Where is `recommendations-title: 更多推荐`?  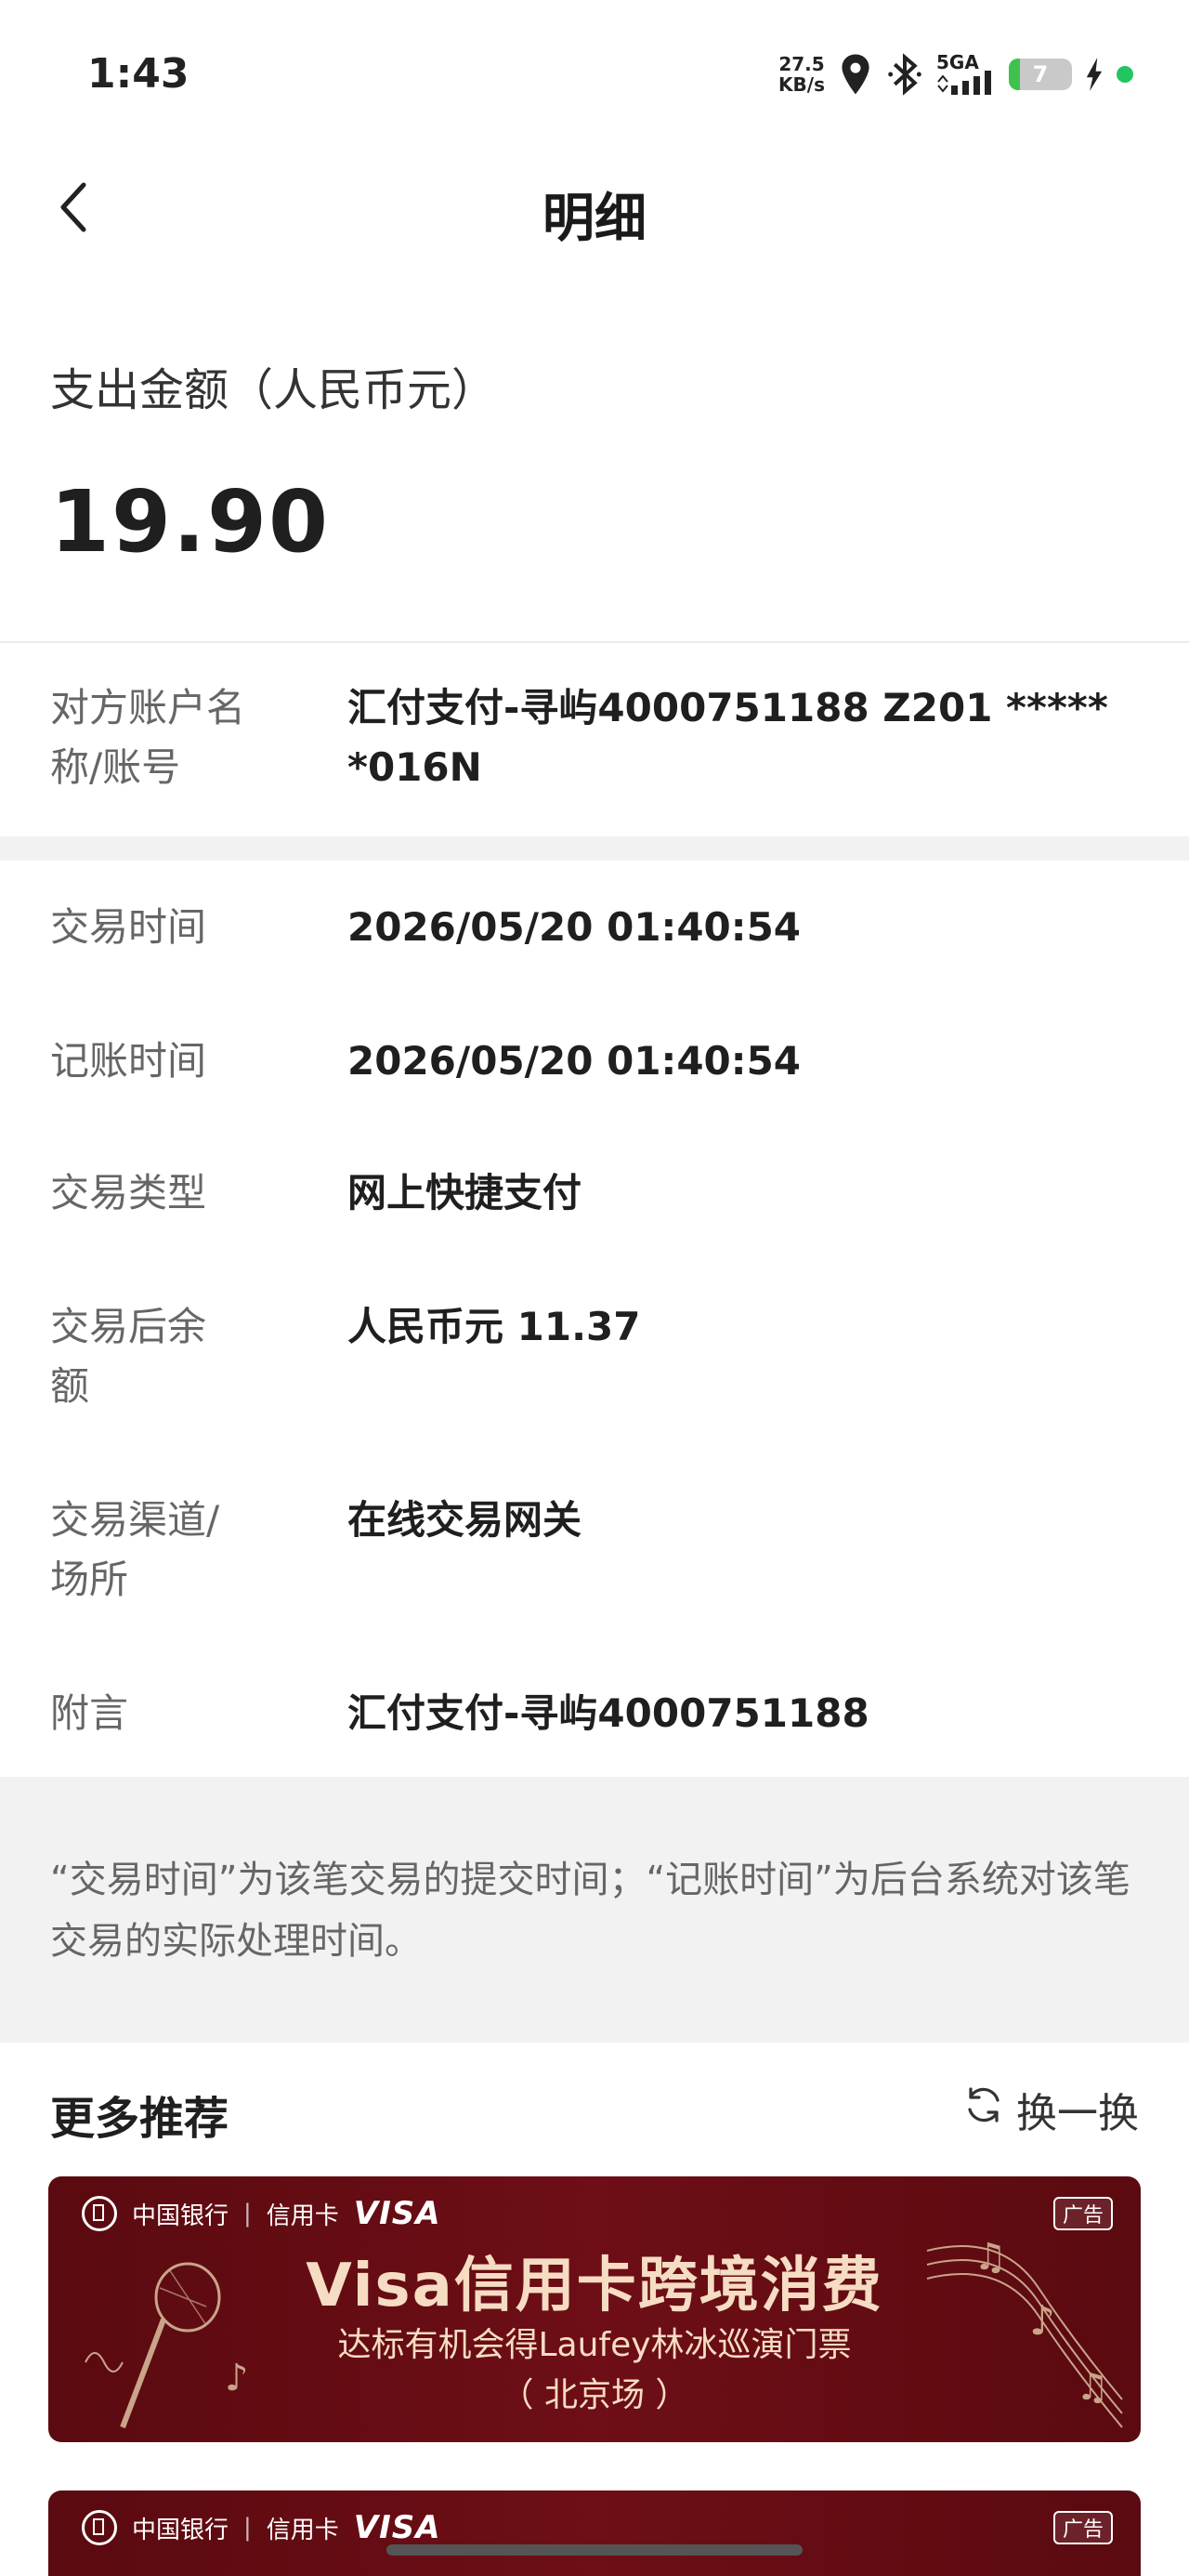 recommendations-title: 更多推荐 is located at coordinates (140, 2119).